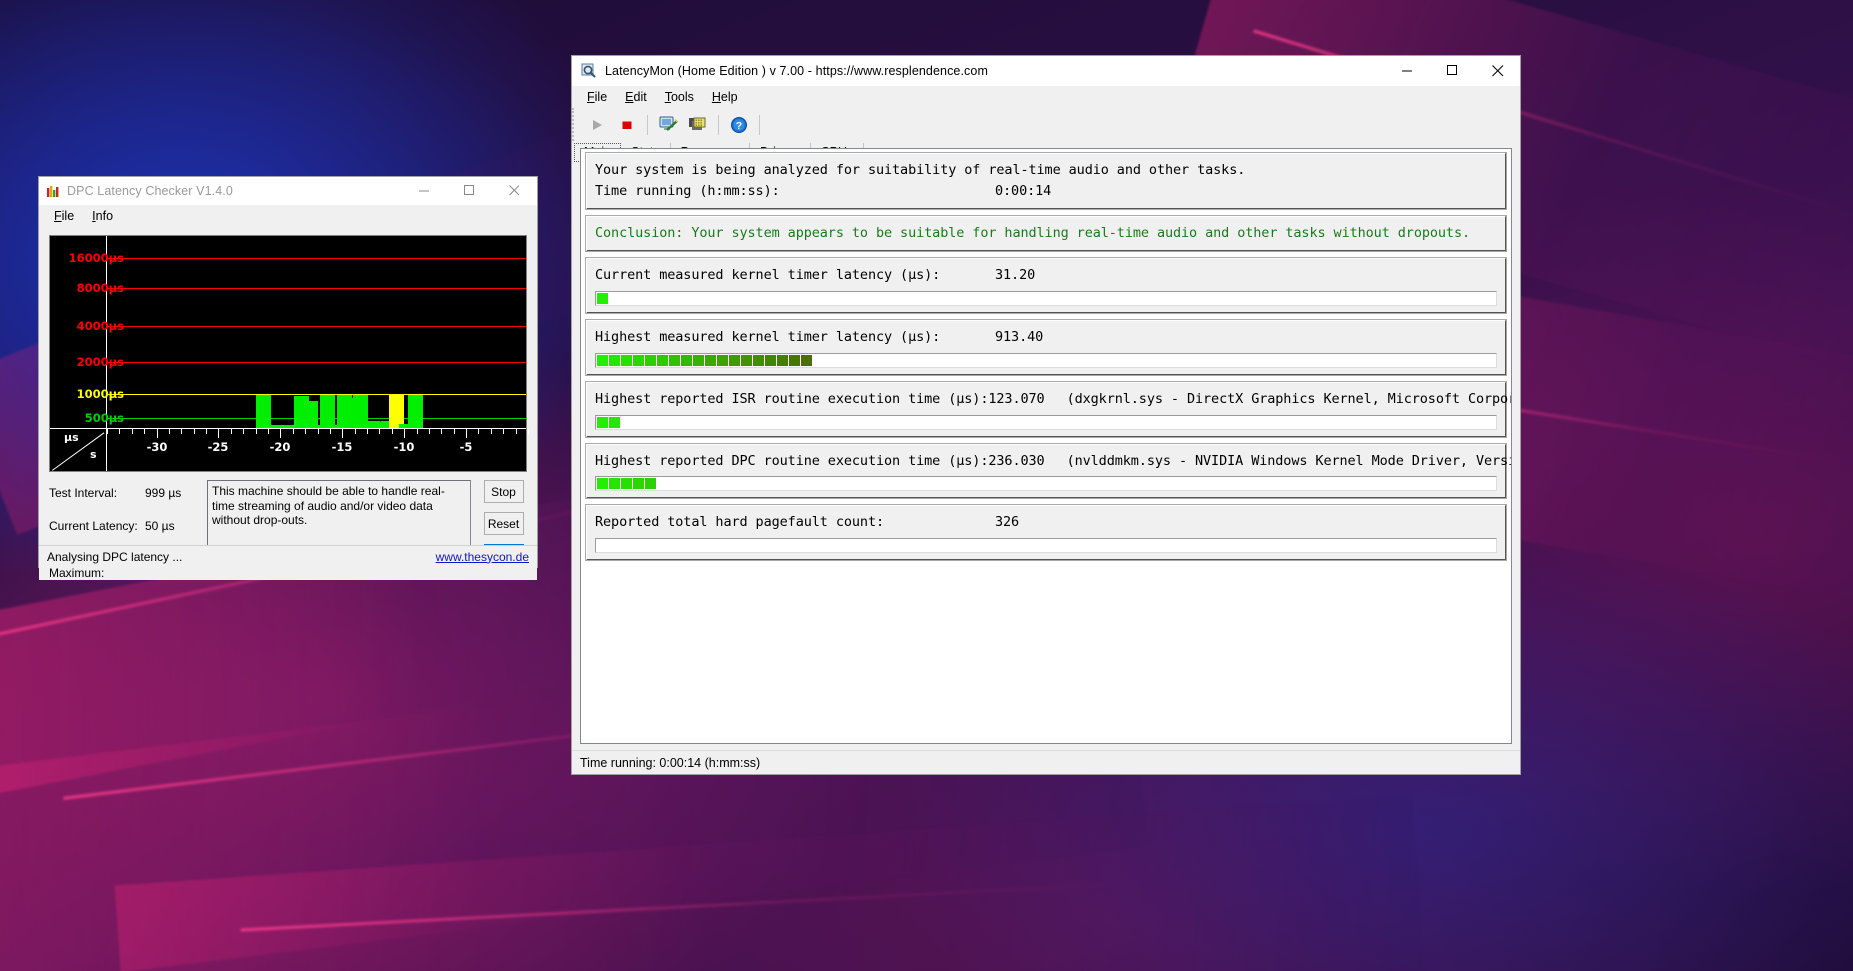 This screenshot has width=1853, height=971. Describe the element at coordinates (503, 523) in the screenshot. I see `reset-button: Reset` at that location.